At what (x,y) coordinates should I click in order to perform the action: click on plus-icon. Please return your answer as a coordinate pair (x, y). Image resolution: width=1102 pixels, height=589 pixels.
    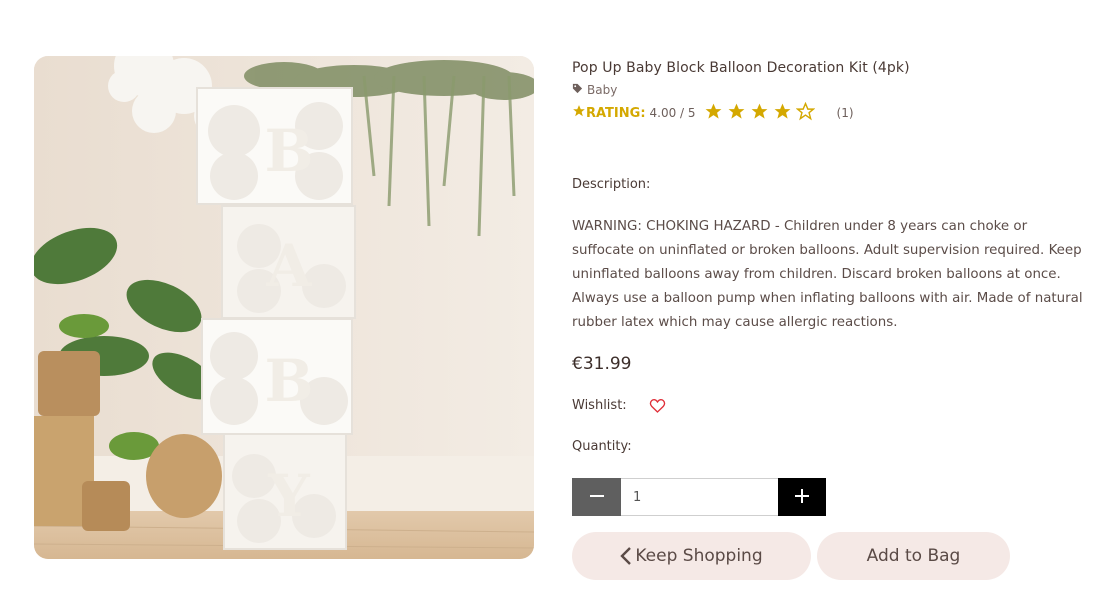
    Looking at the image, I should click on (802, 497).